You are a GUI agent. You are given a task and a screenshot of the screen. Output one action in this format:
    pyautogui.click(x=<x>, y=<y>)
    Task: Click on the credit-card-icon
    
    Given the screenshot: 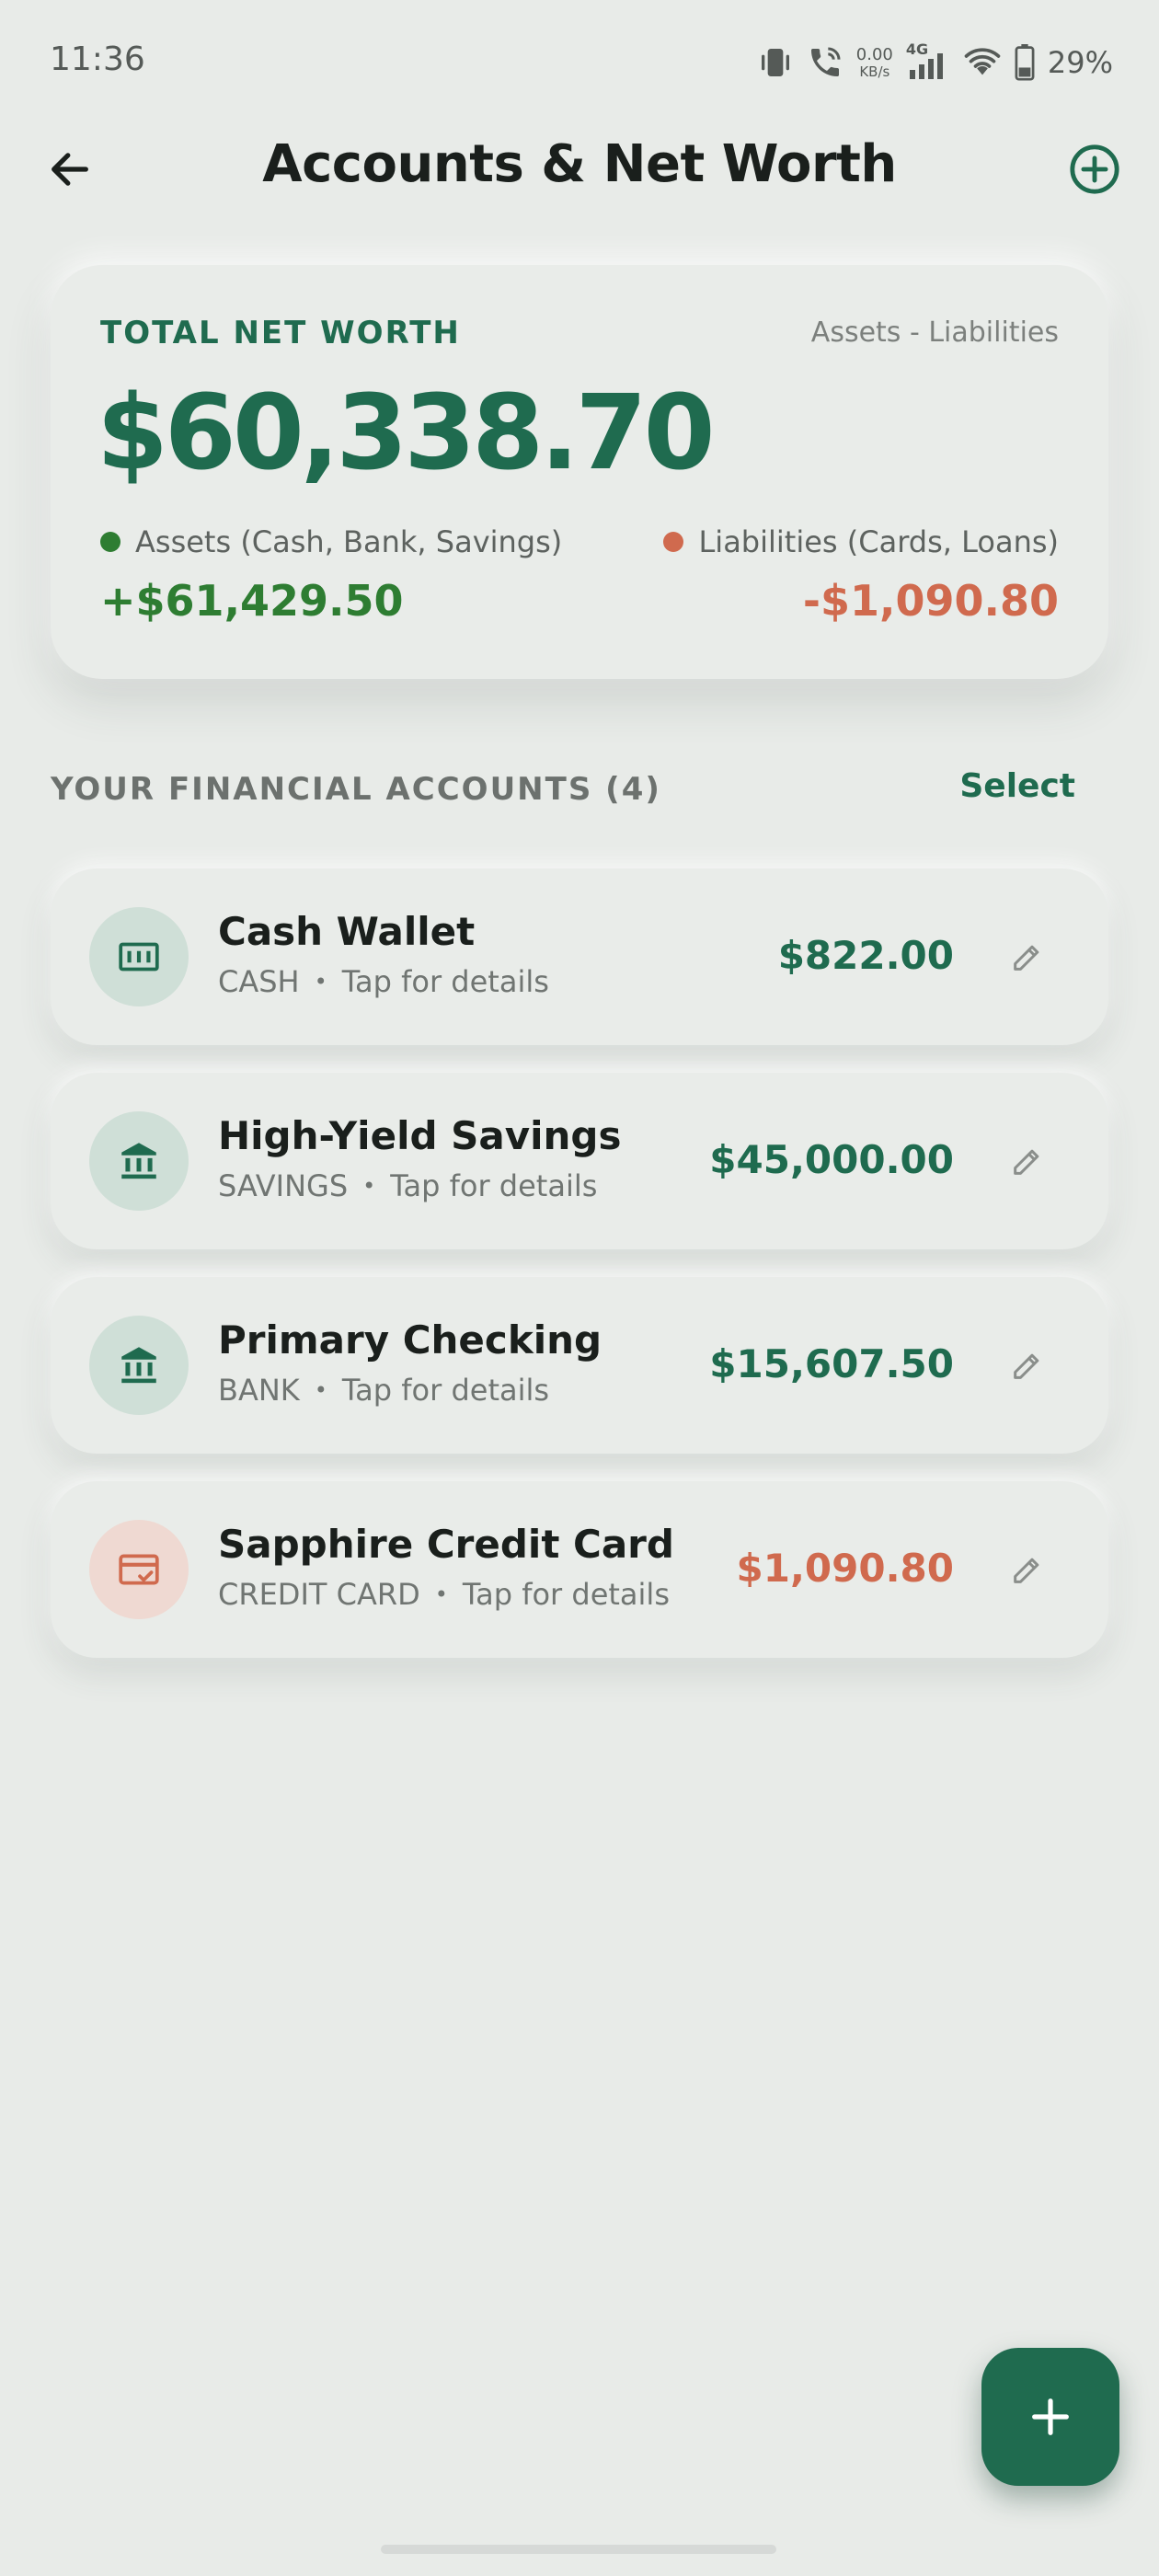 What is the action you would take?
    pyautogui.click(x=139, y=1569)
    